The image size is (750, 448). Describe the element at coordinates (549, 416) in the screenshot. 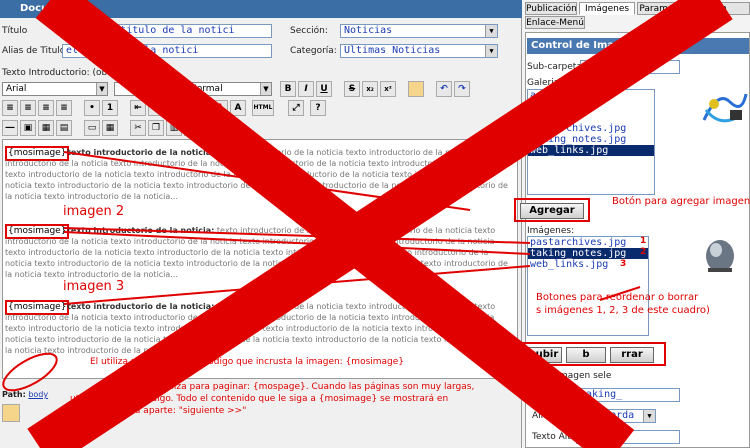

I see `align-label: Alinear:` at that location.